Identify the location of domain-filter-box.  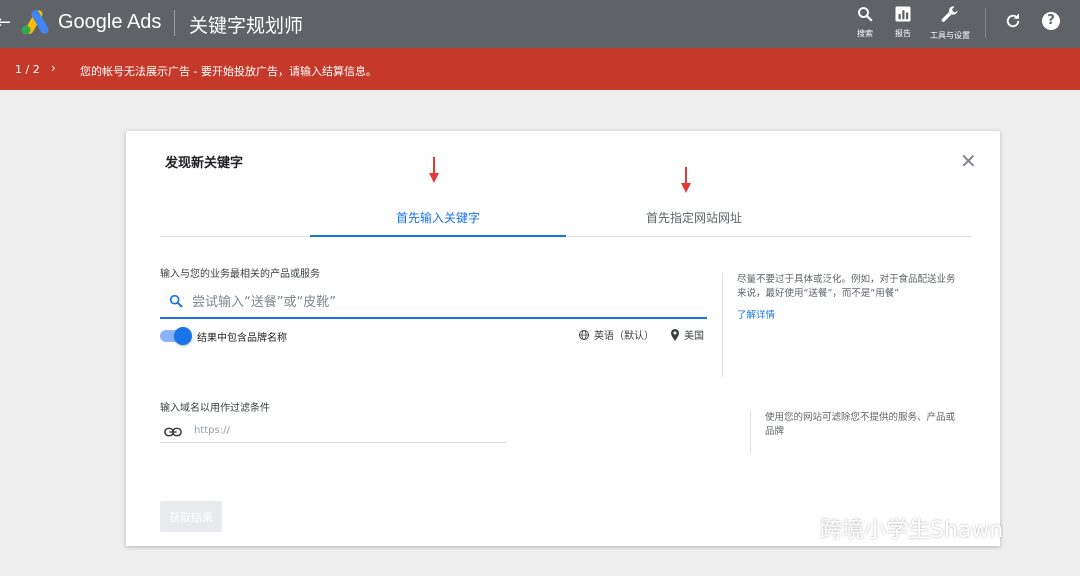
(333, 430).